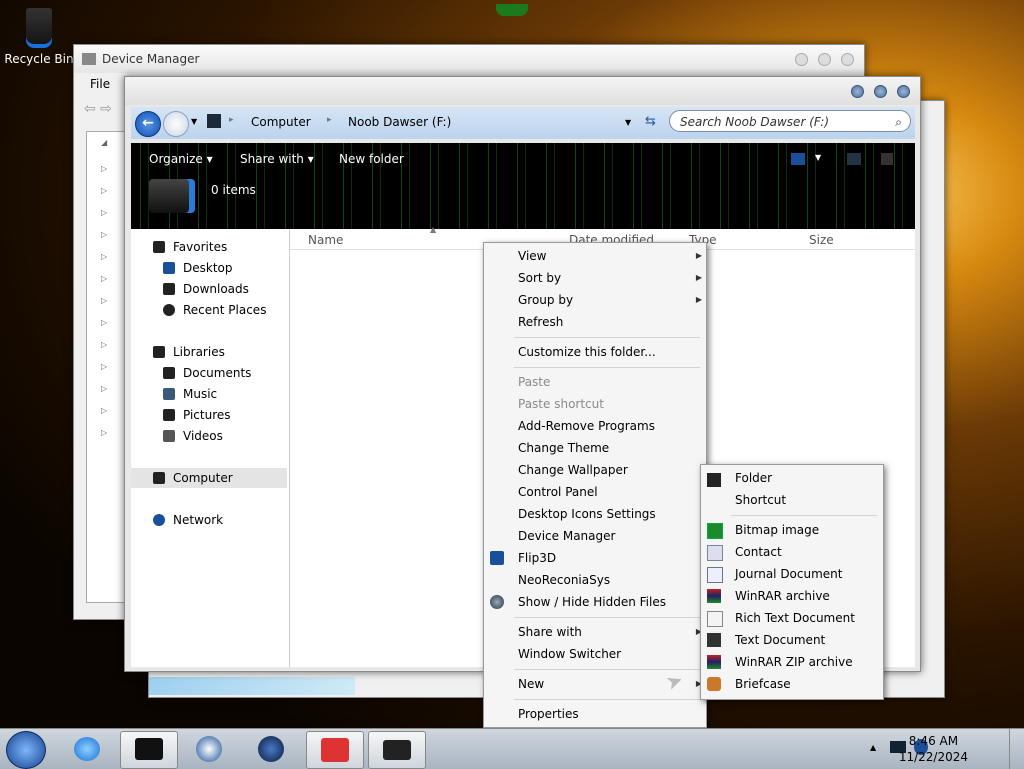 This screenshot has height=769, width=1024. What do you see at coordinates (433, 229) in the screenshot?
I see `sort-arrow-icon: ▲` at bounding box center [433, 229].